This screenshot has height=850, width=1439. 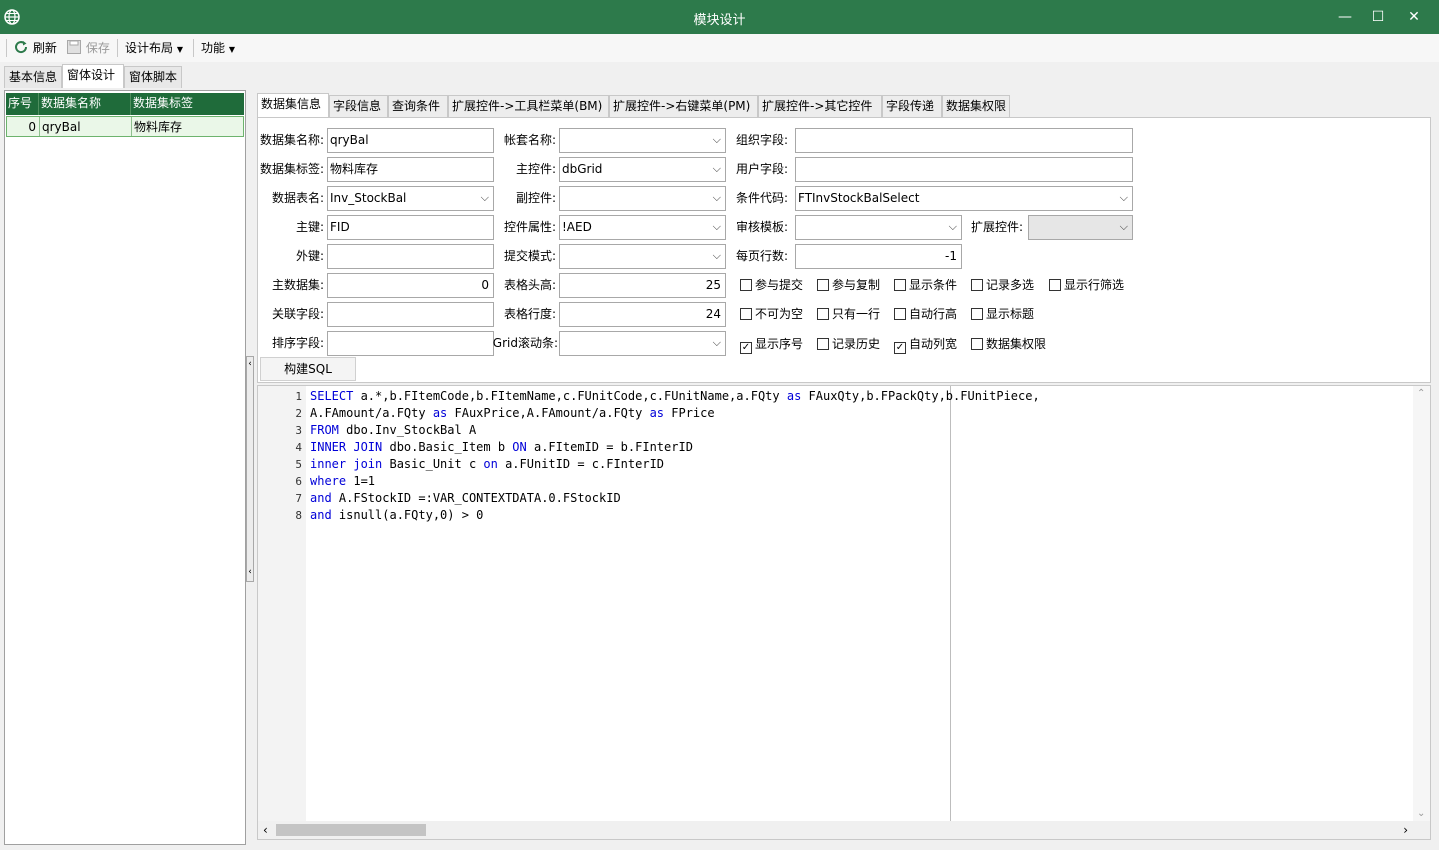 I want to click on tab-other-controls: 扩展控件->其它控件, so click(x=820, y=106).